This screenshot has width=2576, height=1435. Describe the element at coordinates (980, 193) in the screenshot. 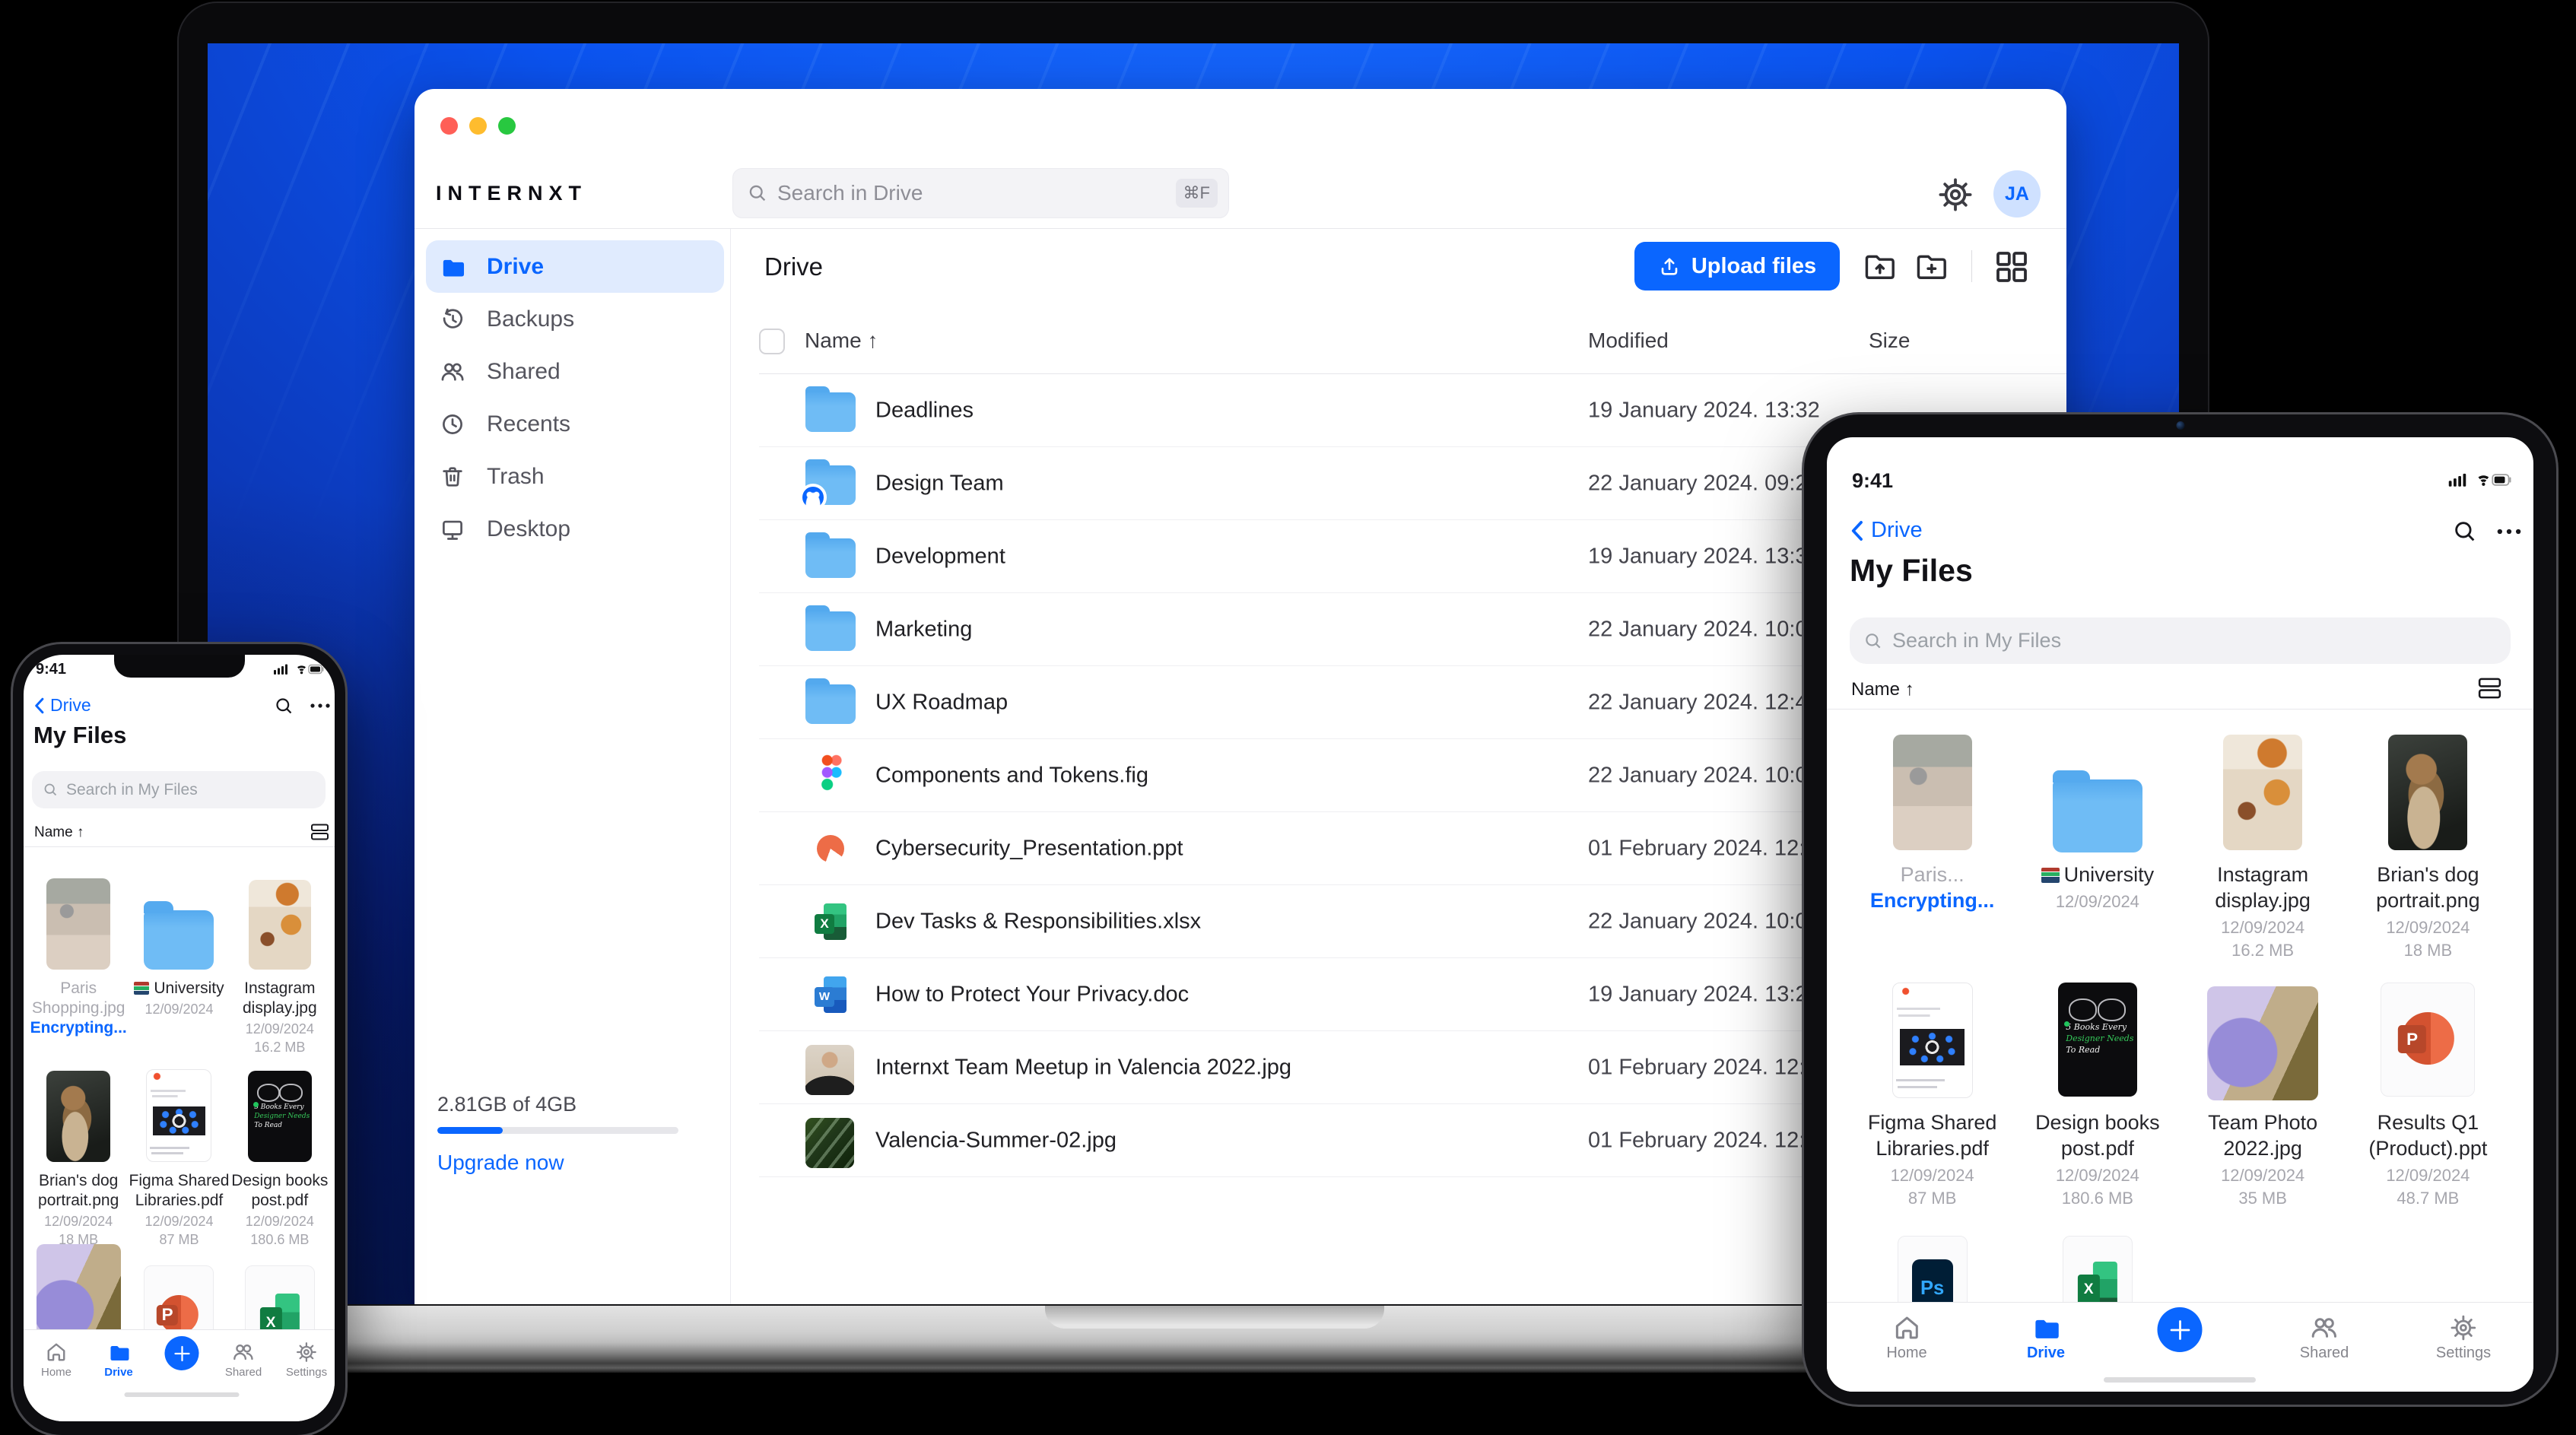

I see `search-input: Search in Drive ⌘F` at that location.